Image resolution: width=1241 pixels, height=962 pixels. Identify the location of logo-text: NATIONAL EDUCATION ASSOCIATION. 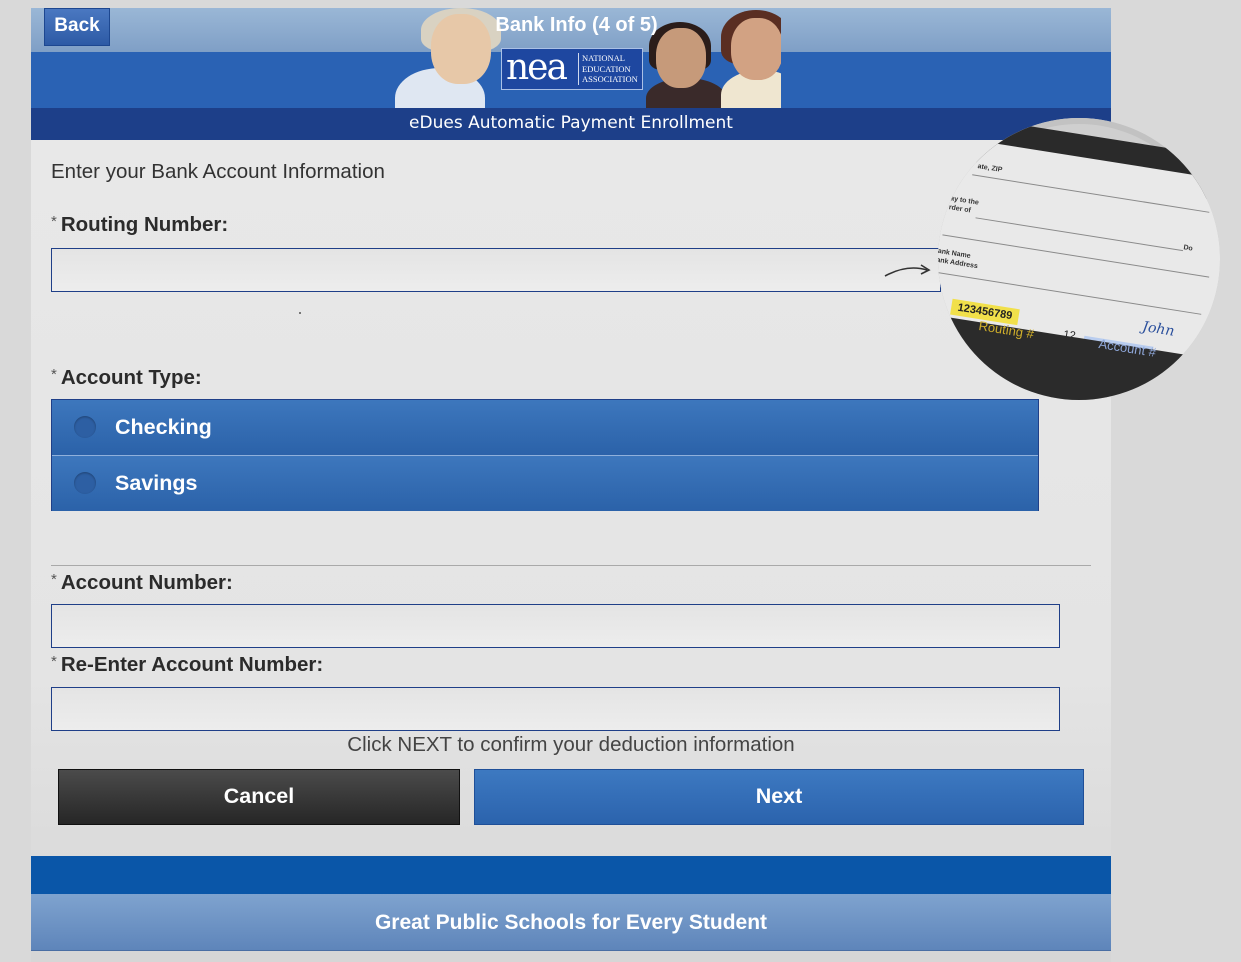
(609, 69).